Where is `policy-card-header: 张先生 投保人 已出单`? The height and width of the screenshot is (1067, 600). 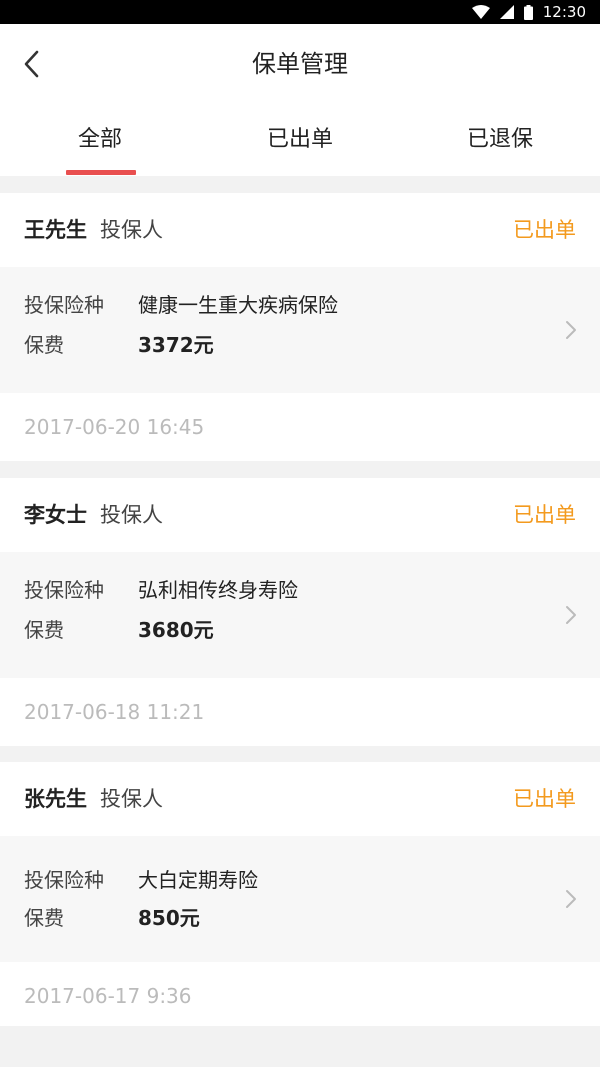
policy-card-header: 张先生 投保人 已出单 is located at coordinates (300, 799).